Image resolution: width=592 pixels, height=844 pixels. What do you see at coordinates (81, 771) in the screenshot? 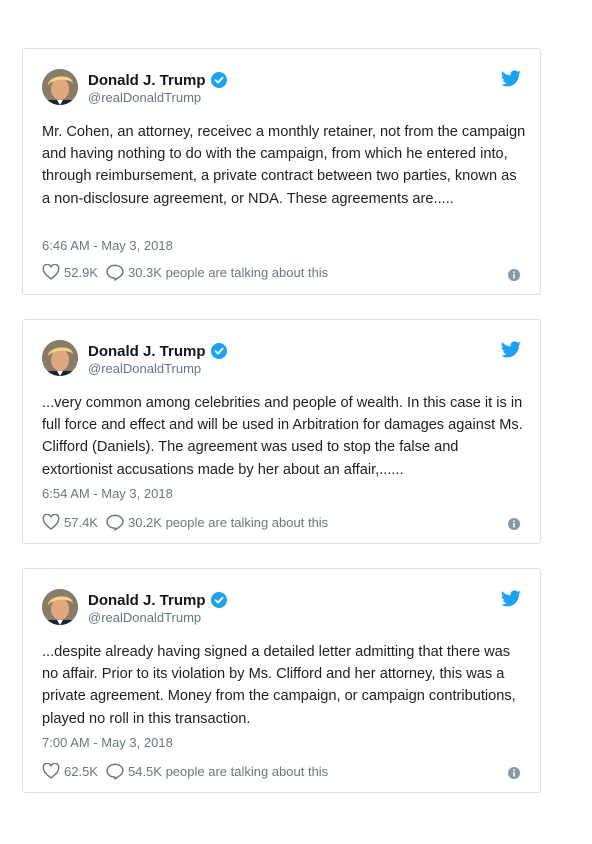
I see `like-count: 62.5K` at bounding box center [81, 771].